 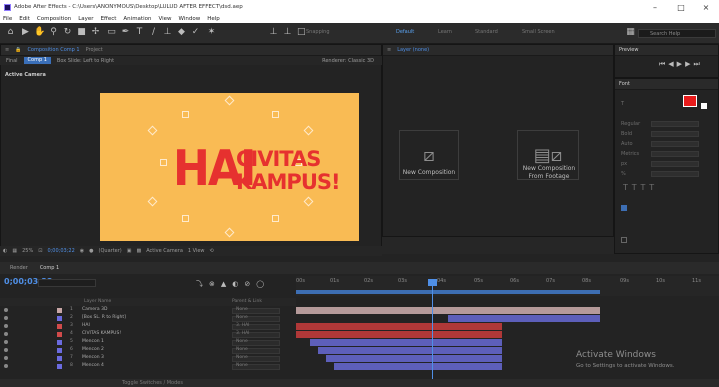 What do you see at coordinates (675, 124) in the screenshot?
I see `font-style-dropdown` at bounding box center [675, 124].